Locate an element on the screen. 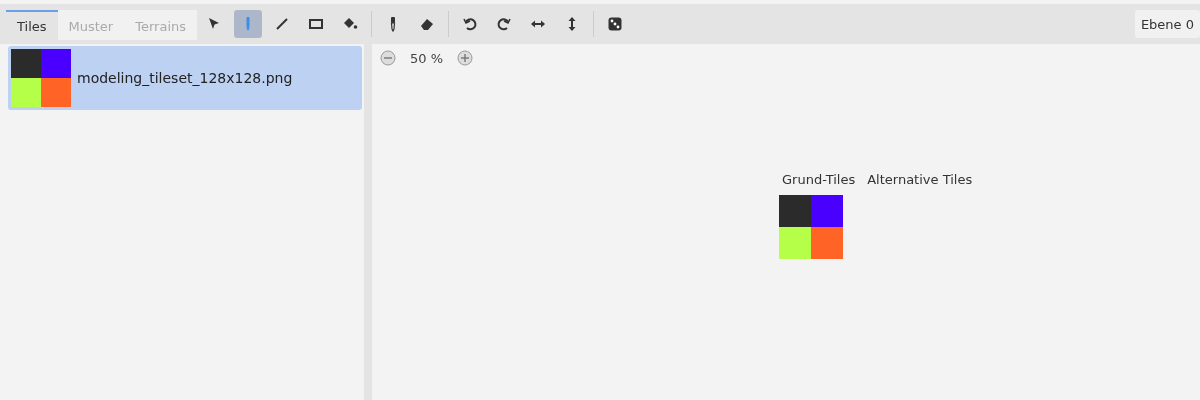 This screenshot has height=400, width=1200. tileset-thumbnail is located at coordinates (41, 78).